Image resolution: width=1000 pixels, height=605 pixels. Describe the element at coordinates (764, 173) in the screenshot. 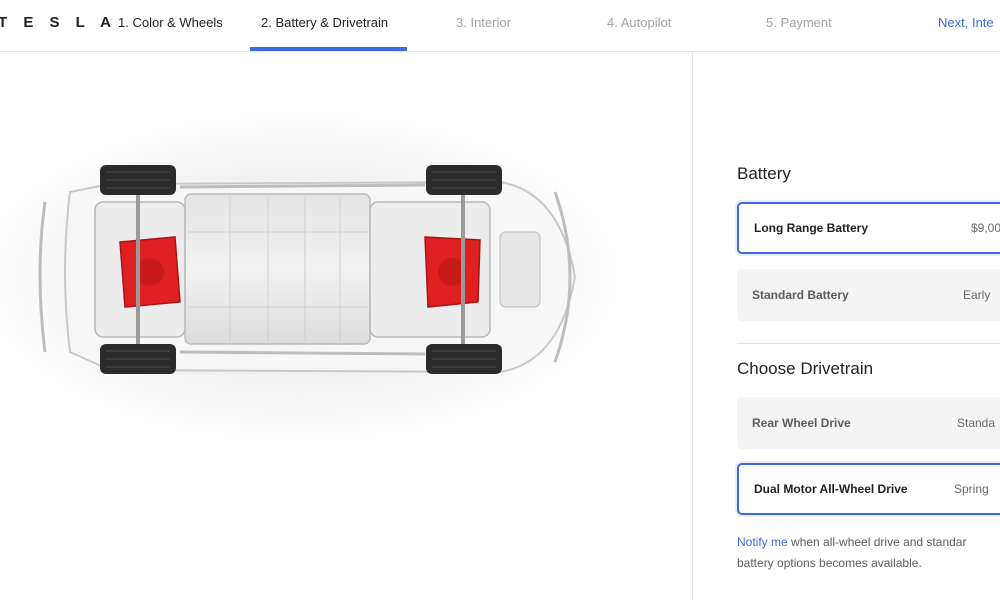

I see `battery-heading: Battery` at that location.